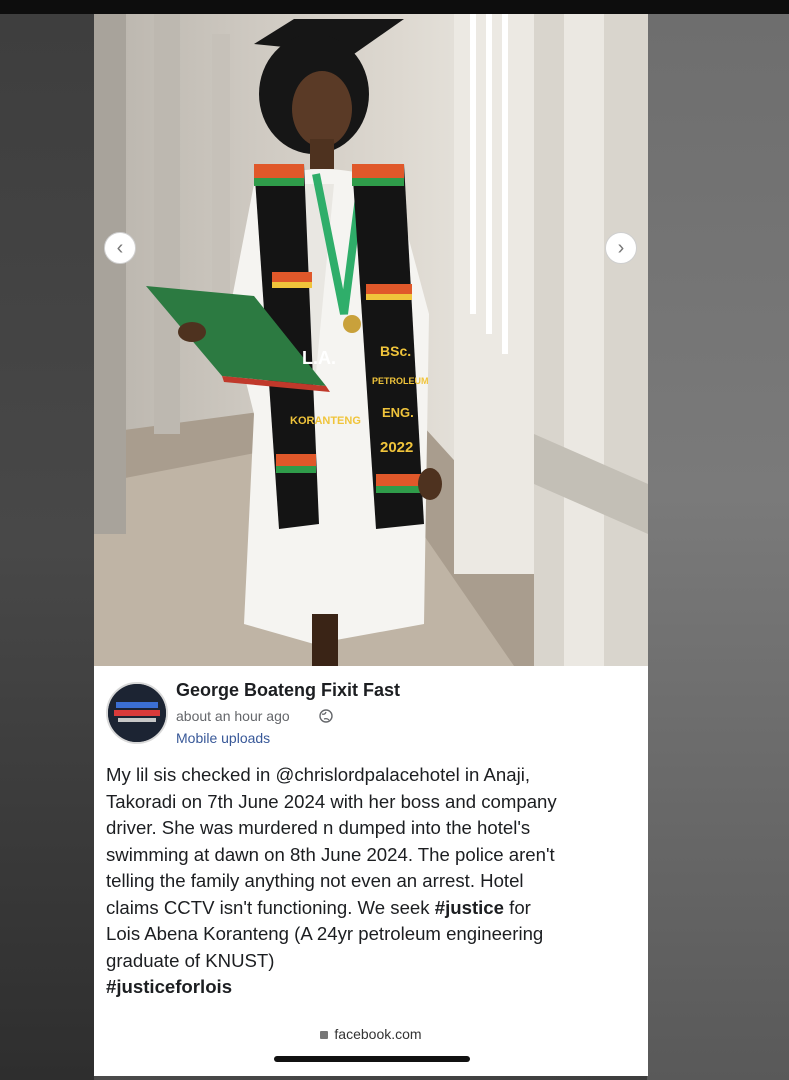 The width and height of the screenshot is (789, 1080). I want to click on author-avatar, so click(137, 713).